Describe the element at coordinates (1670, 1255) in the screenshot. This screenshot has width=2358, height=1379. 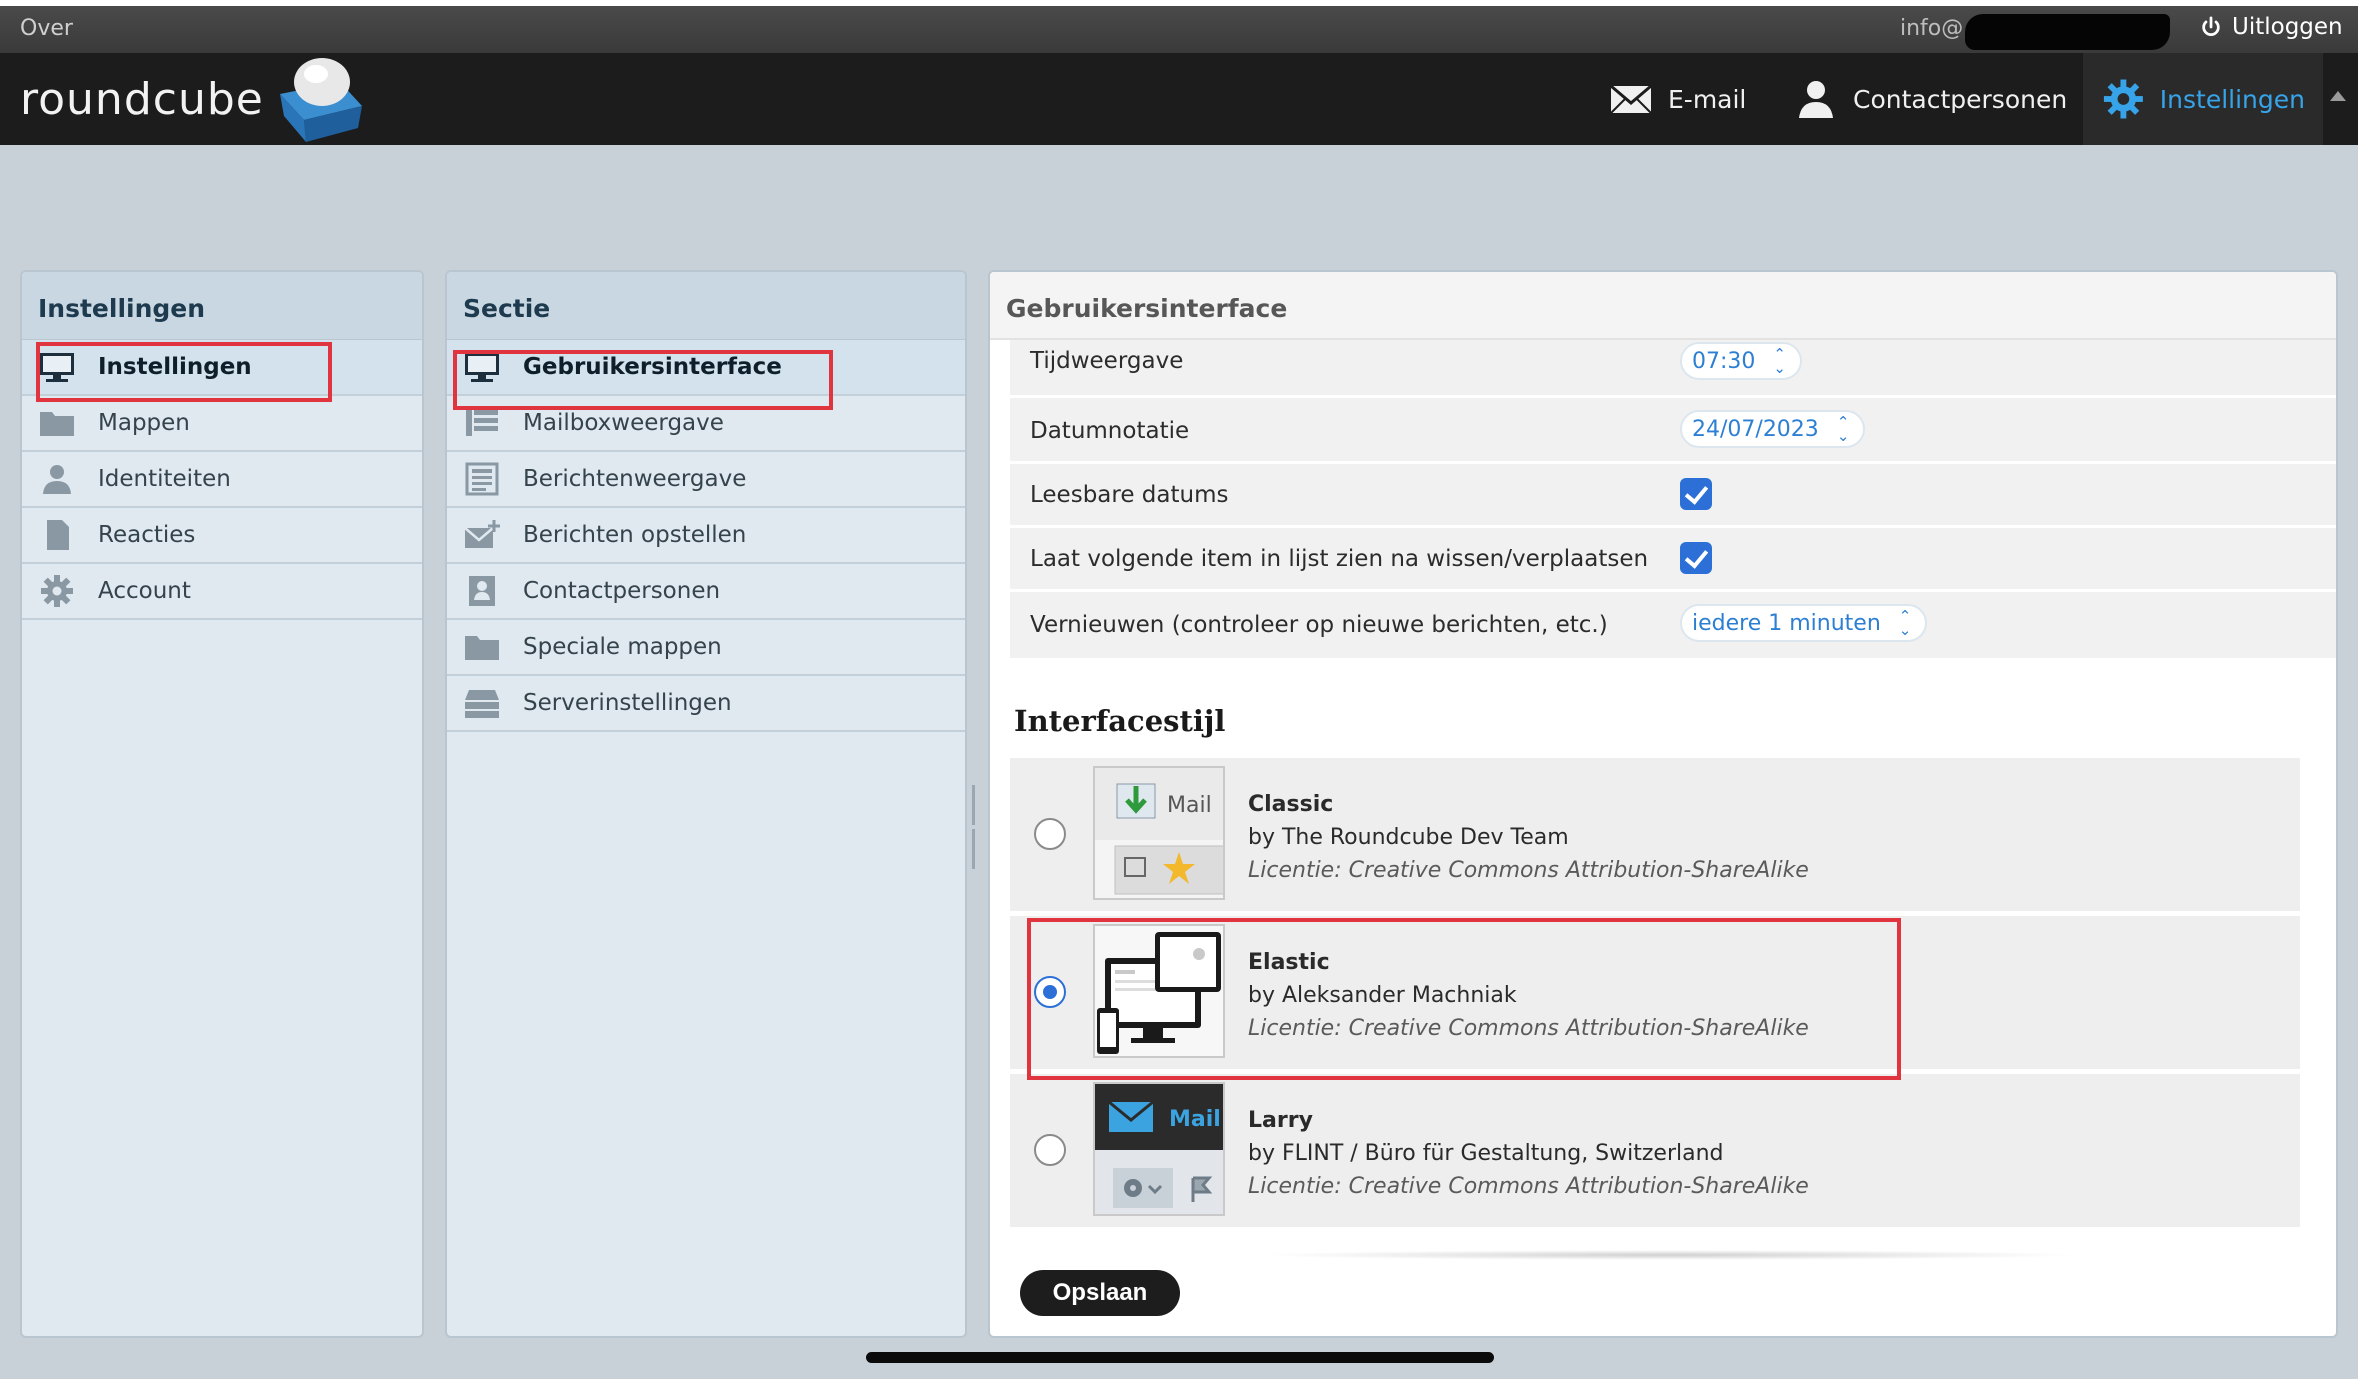
I see `divider-shadow` at that location.